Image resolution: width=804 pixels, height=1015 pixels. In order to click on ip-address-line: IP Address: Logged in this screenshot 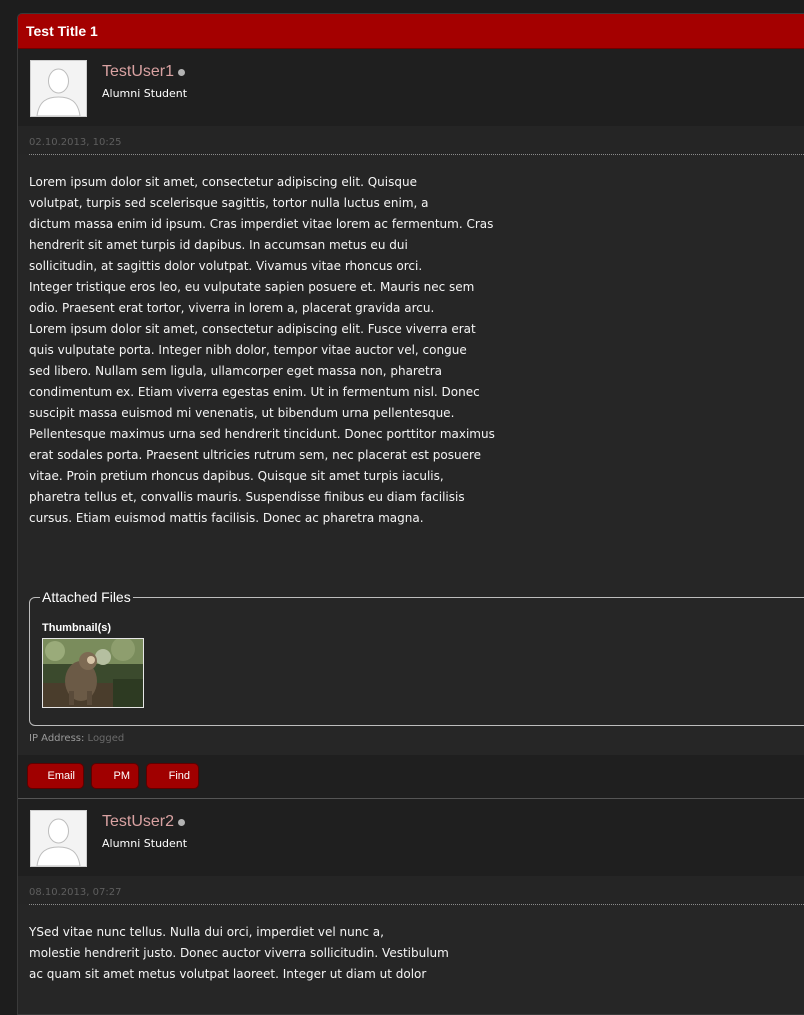, I will do `click(76, 738)`.